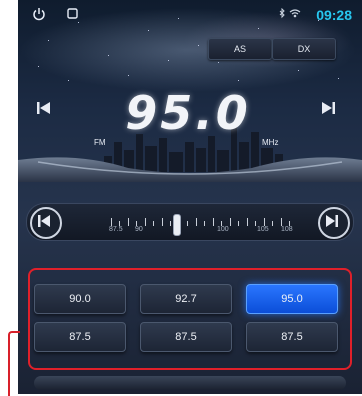 This screenshot has height=396, width=362. I want to click on clock: 09:28, so click(334, 15).